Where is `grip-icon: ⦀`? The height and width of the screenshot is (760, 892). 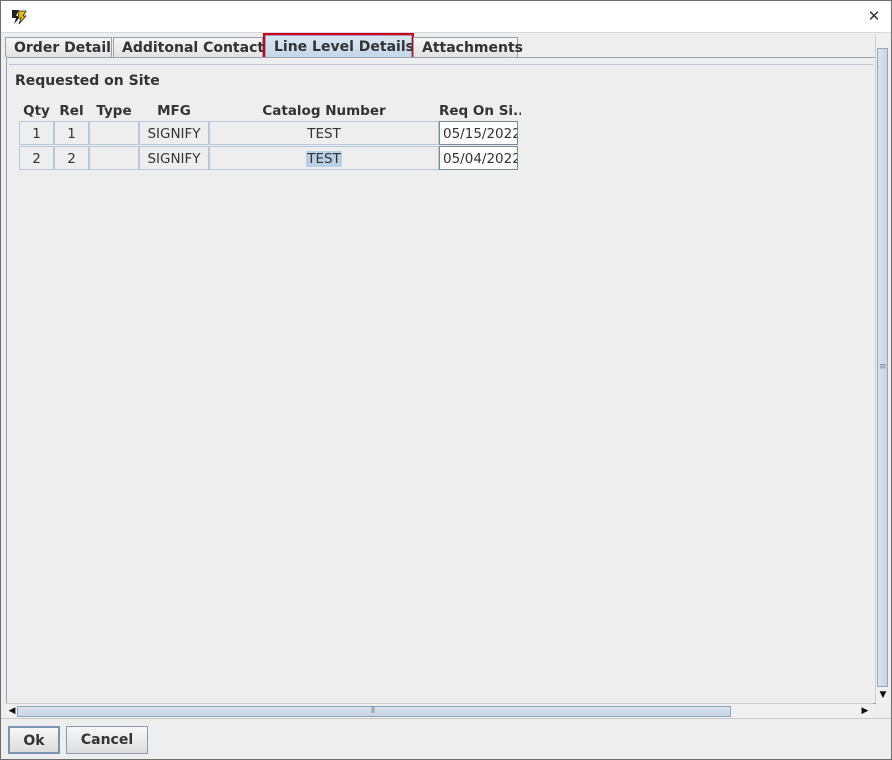
grip-icon: ⦀ is located at coordinates (373, 711).